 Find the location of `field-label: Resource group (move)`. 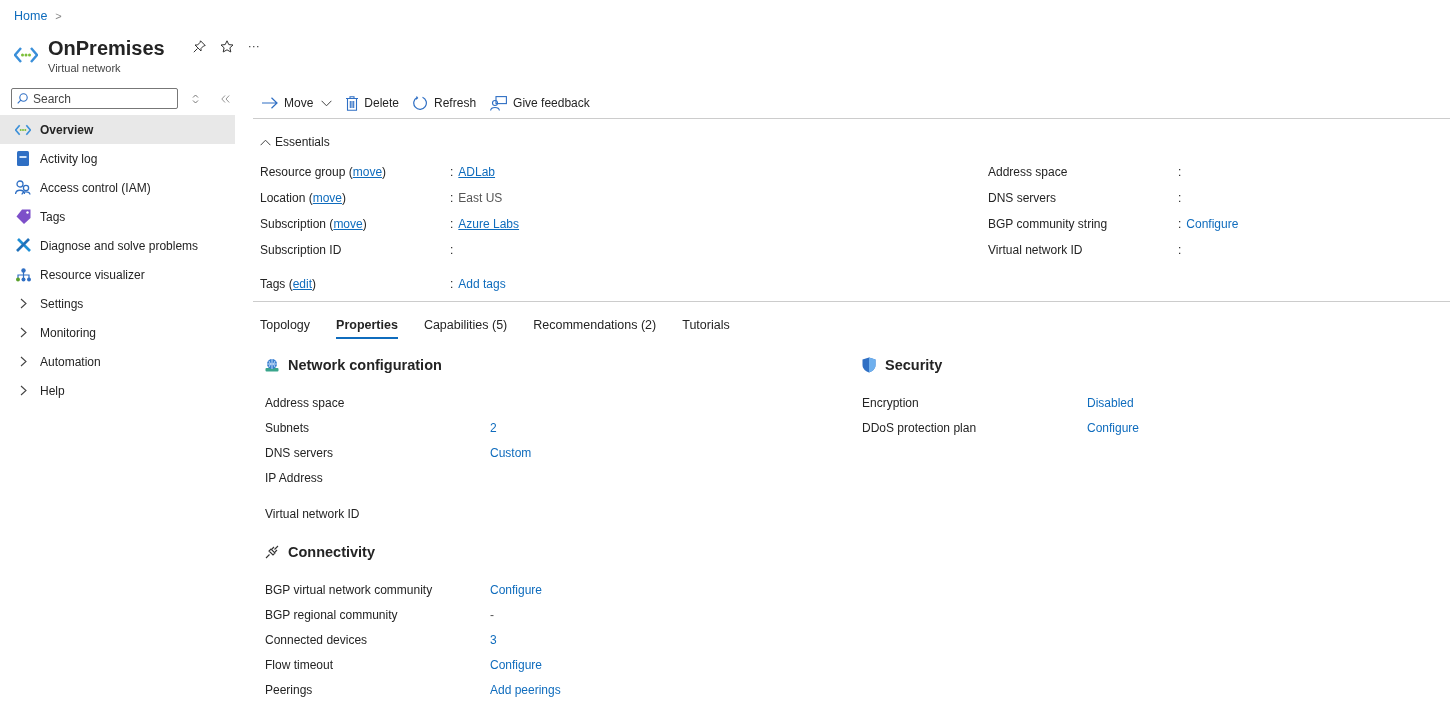

field-label: Resource group (move) is located at coordinates (324, 172).